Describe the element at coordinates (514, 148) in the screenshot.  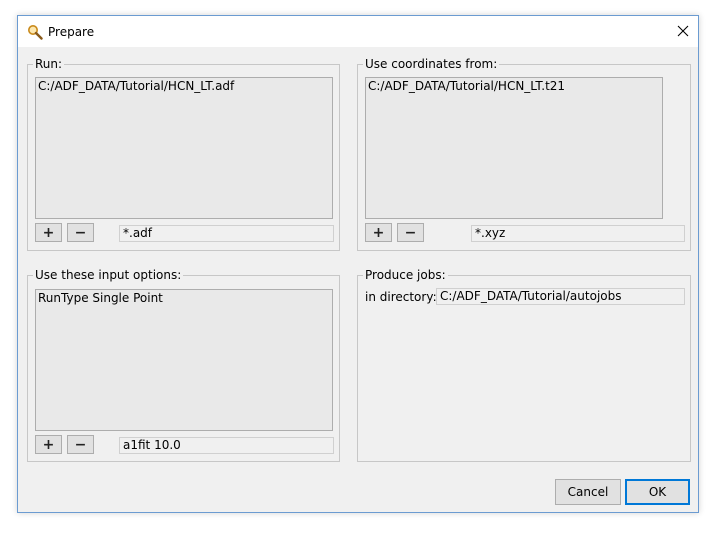
I see `coords-list: C:/ADF_DATA/Tutorial/HCN_LT.t21` at that location.